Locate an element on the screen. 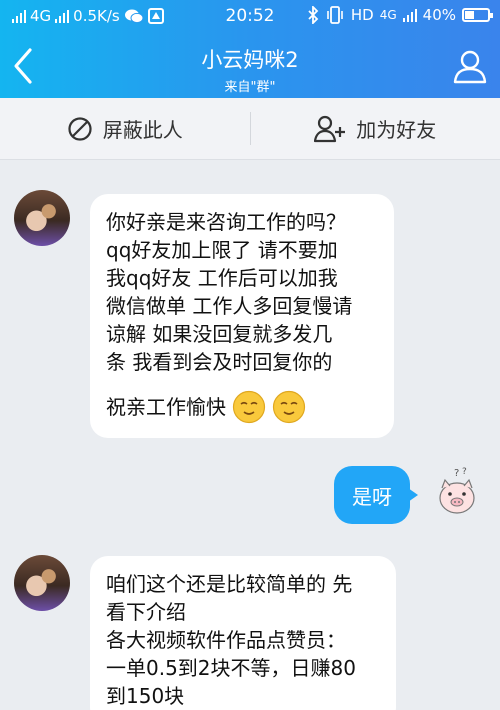  message-line: qq好友加上限了 请不要加 is located at coordinates (222, 250).